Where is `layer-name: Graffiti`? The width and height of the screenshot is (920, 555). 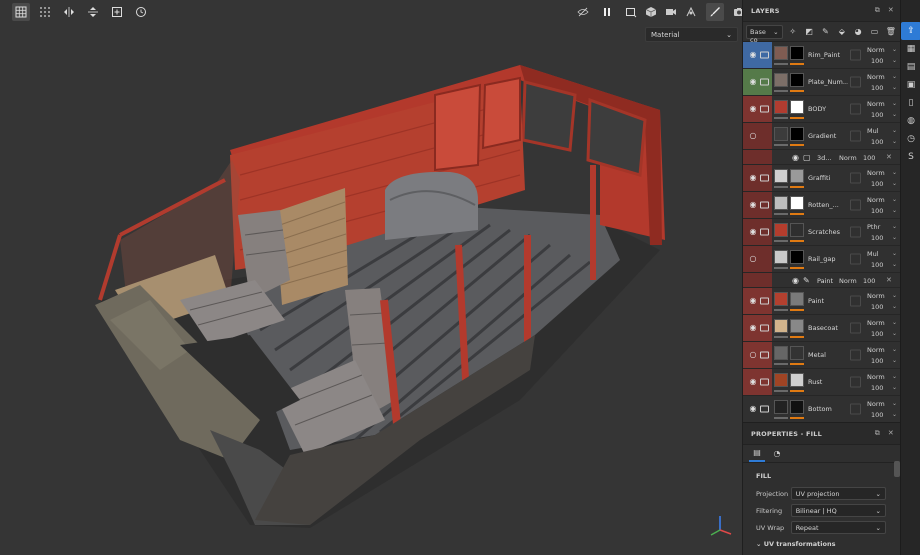
layer-name: Graffiti is located at coordinates (828, 178).